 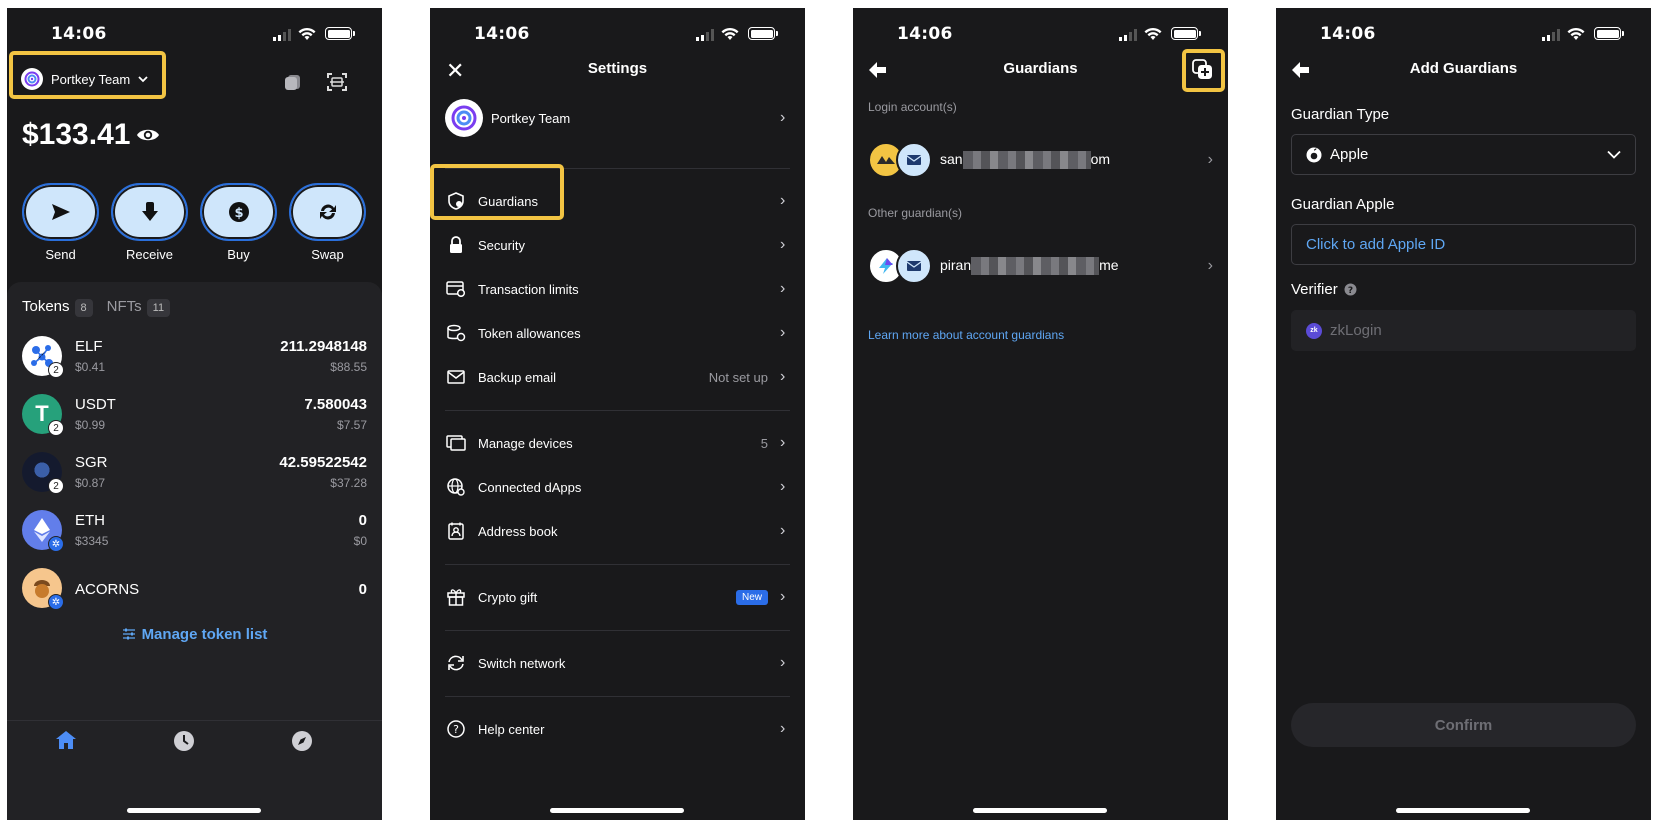 What do you see at coordinates (738, 377) in the screenshot?
I see `backup-email-status: Not set up` at bounding box center [738, 377].